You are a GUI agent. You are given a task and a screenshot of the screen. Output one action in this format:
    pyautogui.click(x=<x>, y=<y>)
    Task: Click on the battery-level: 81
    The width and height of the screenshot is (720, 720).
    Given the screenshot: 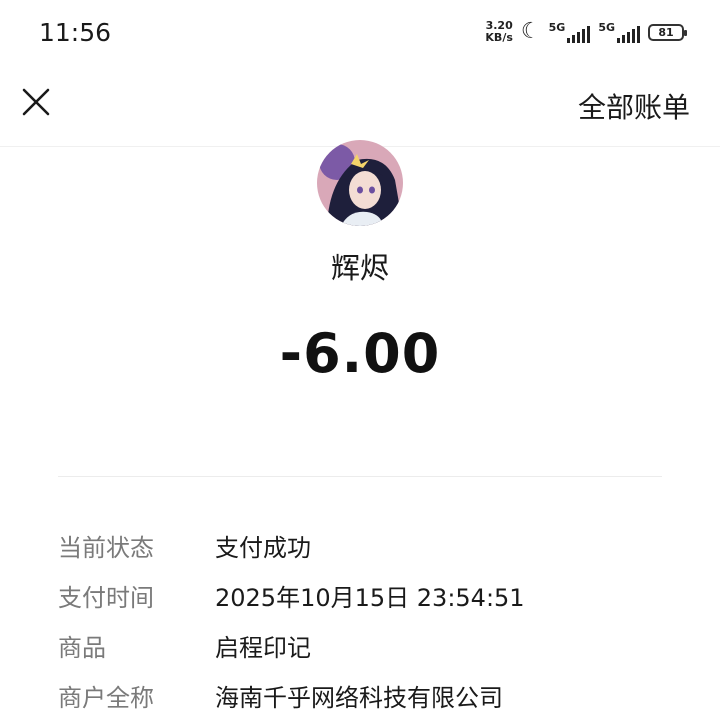 What is the action you would take?
    pyautogui.click(x=666, y=32)
    